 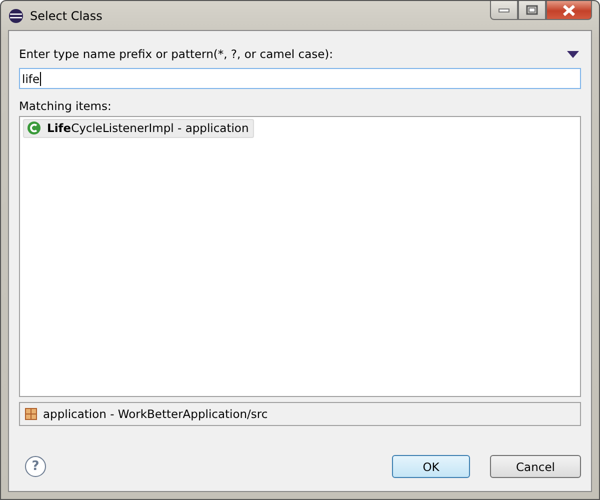 I want to click on maximize-button, so click(x=532, y=10).